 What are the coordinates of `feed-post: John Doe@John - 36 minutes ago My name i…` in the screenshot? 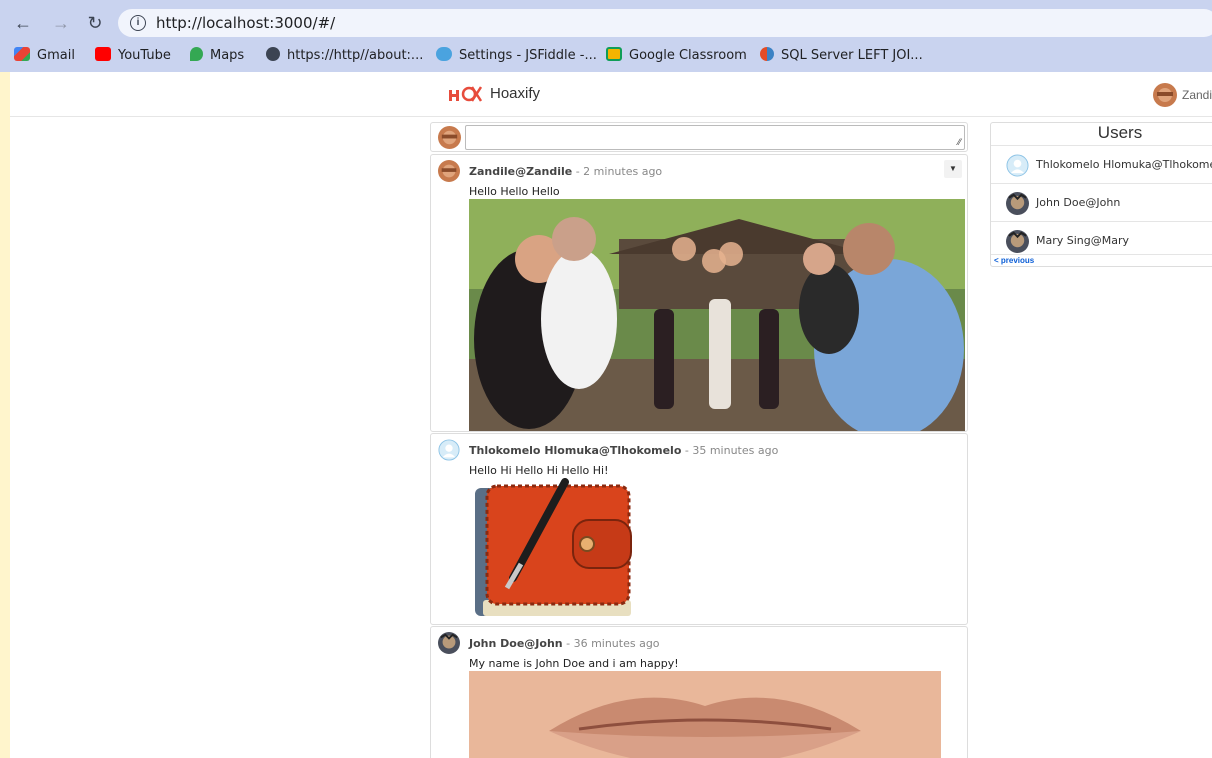 It's located at (699, 692).